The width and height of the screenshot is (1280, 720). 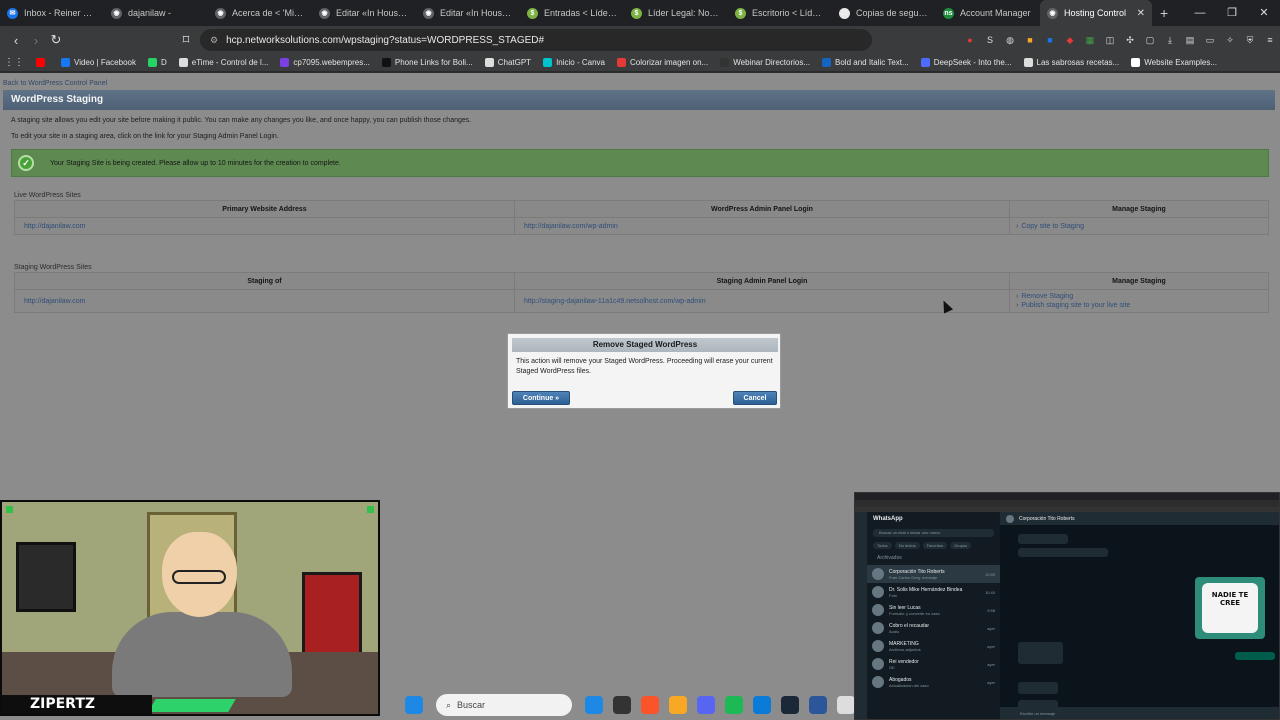 What do you see at coordinates (1030, 40) in the screenshot?
I see `extension-4-icon: ■` at bounding box center [1030, 40].